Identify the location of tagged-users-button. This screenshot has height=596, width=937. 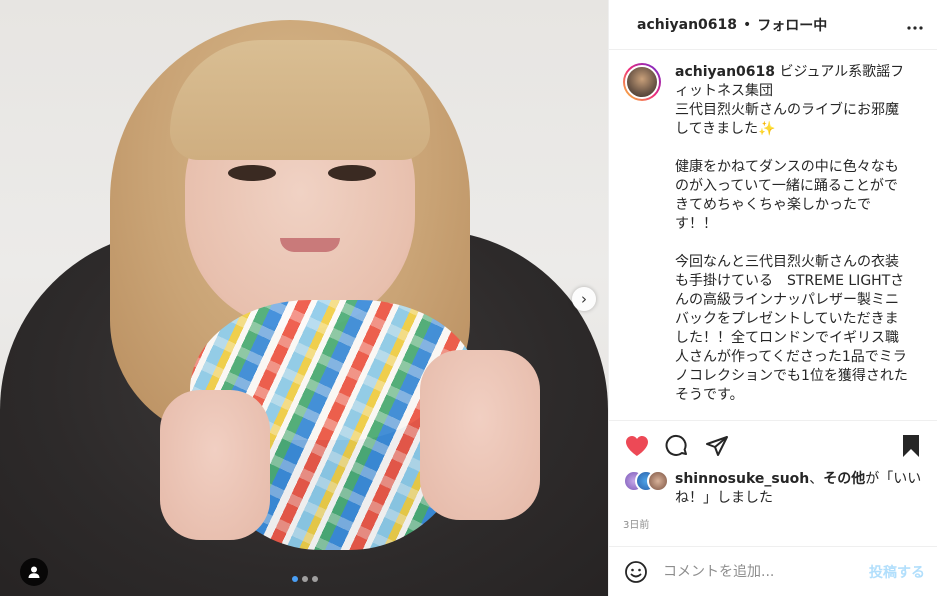
(34, 572).